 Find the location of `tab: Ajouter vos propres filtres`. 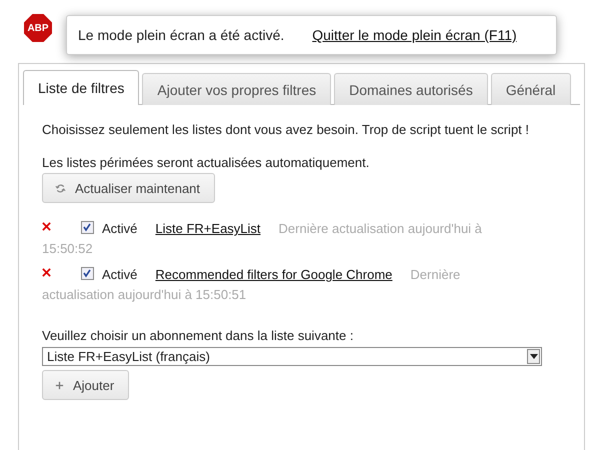

tab: Ajouter vos propres filtres is located at coordinates (237, 89).